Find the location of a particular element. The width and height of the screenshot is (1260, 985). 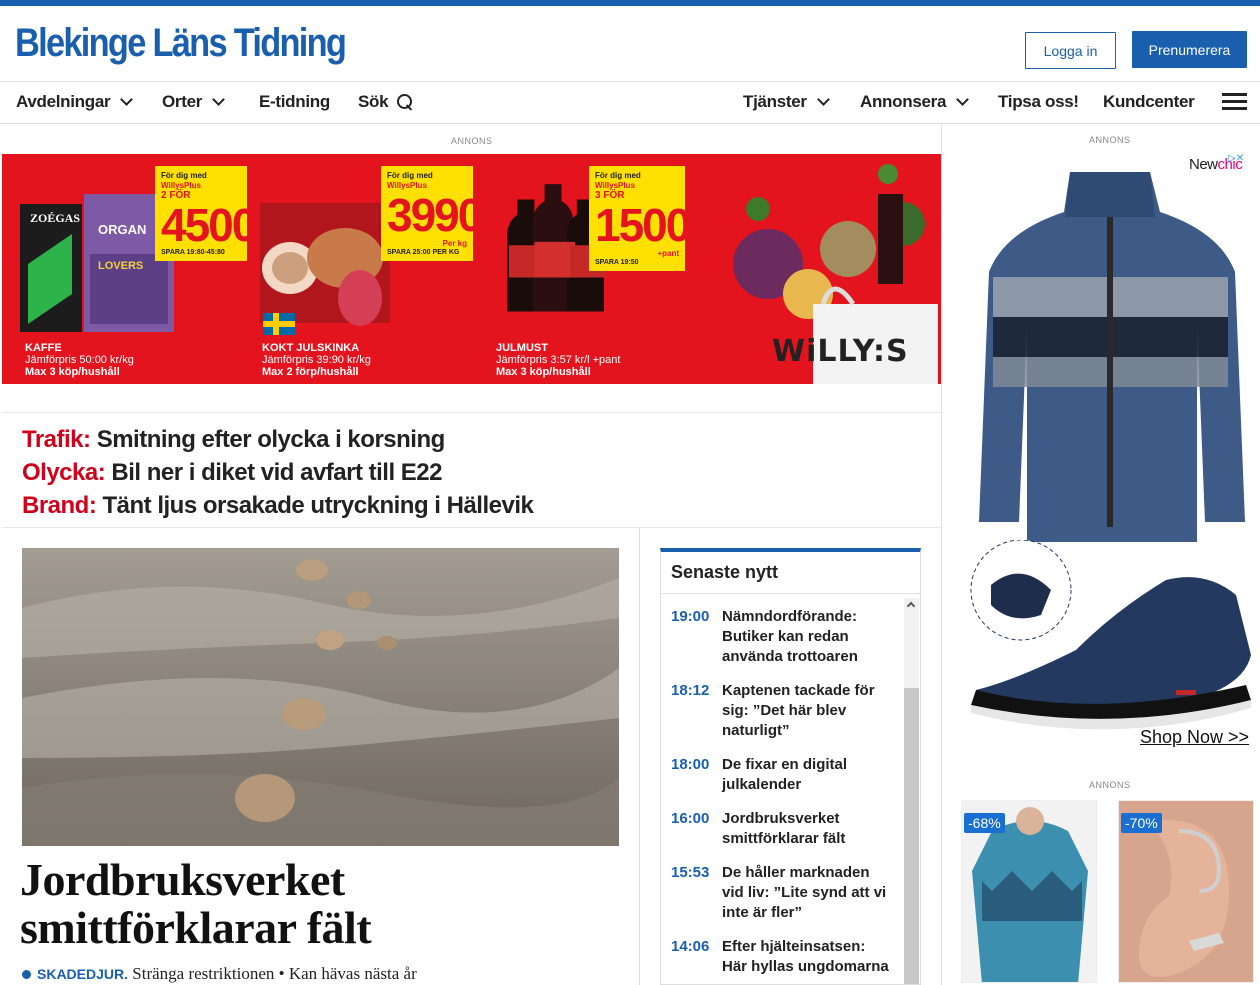

news-time: 19:00 is located at coordinates (690, 616).